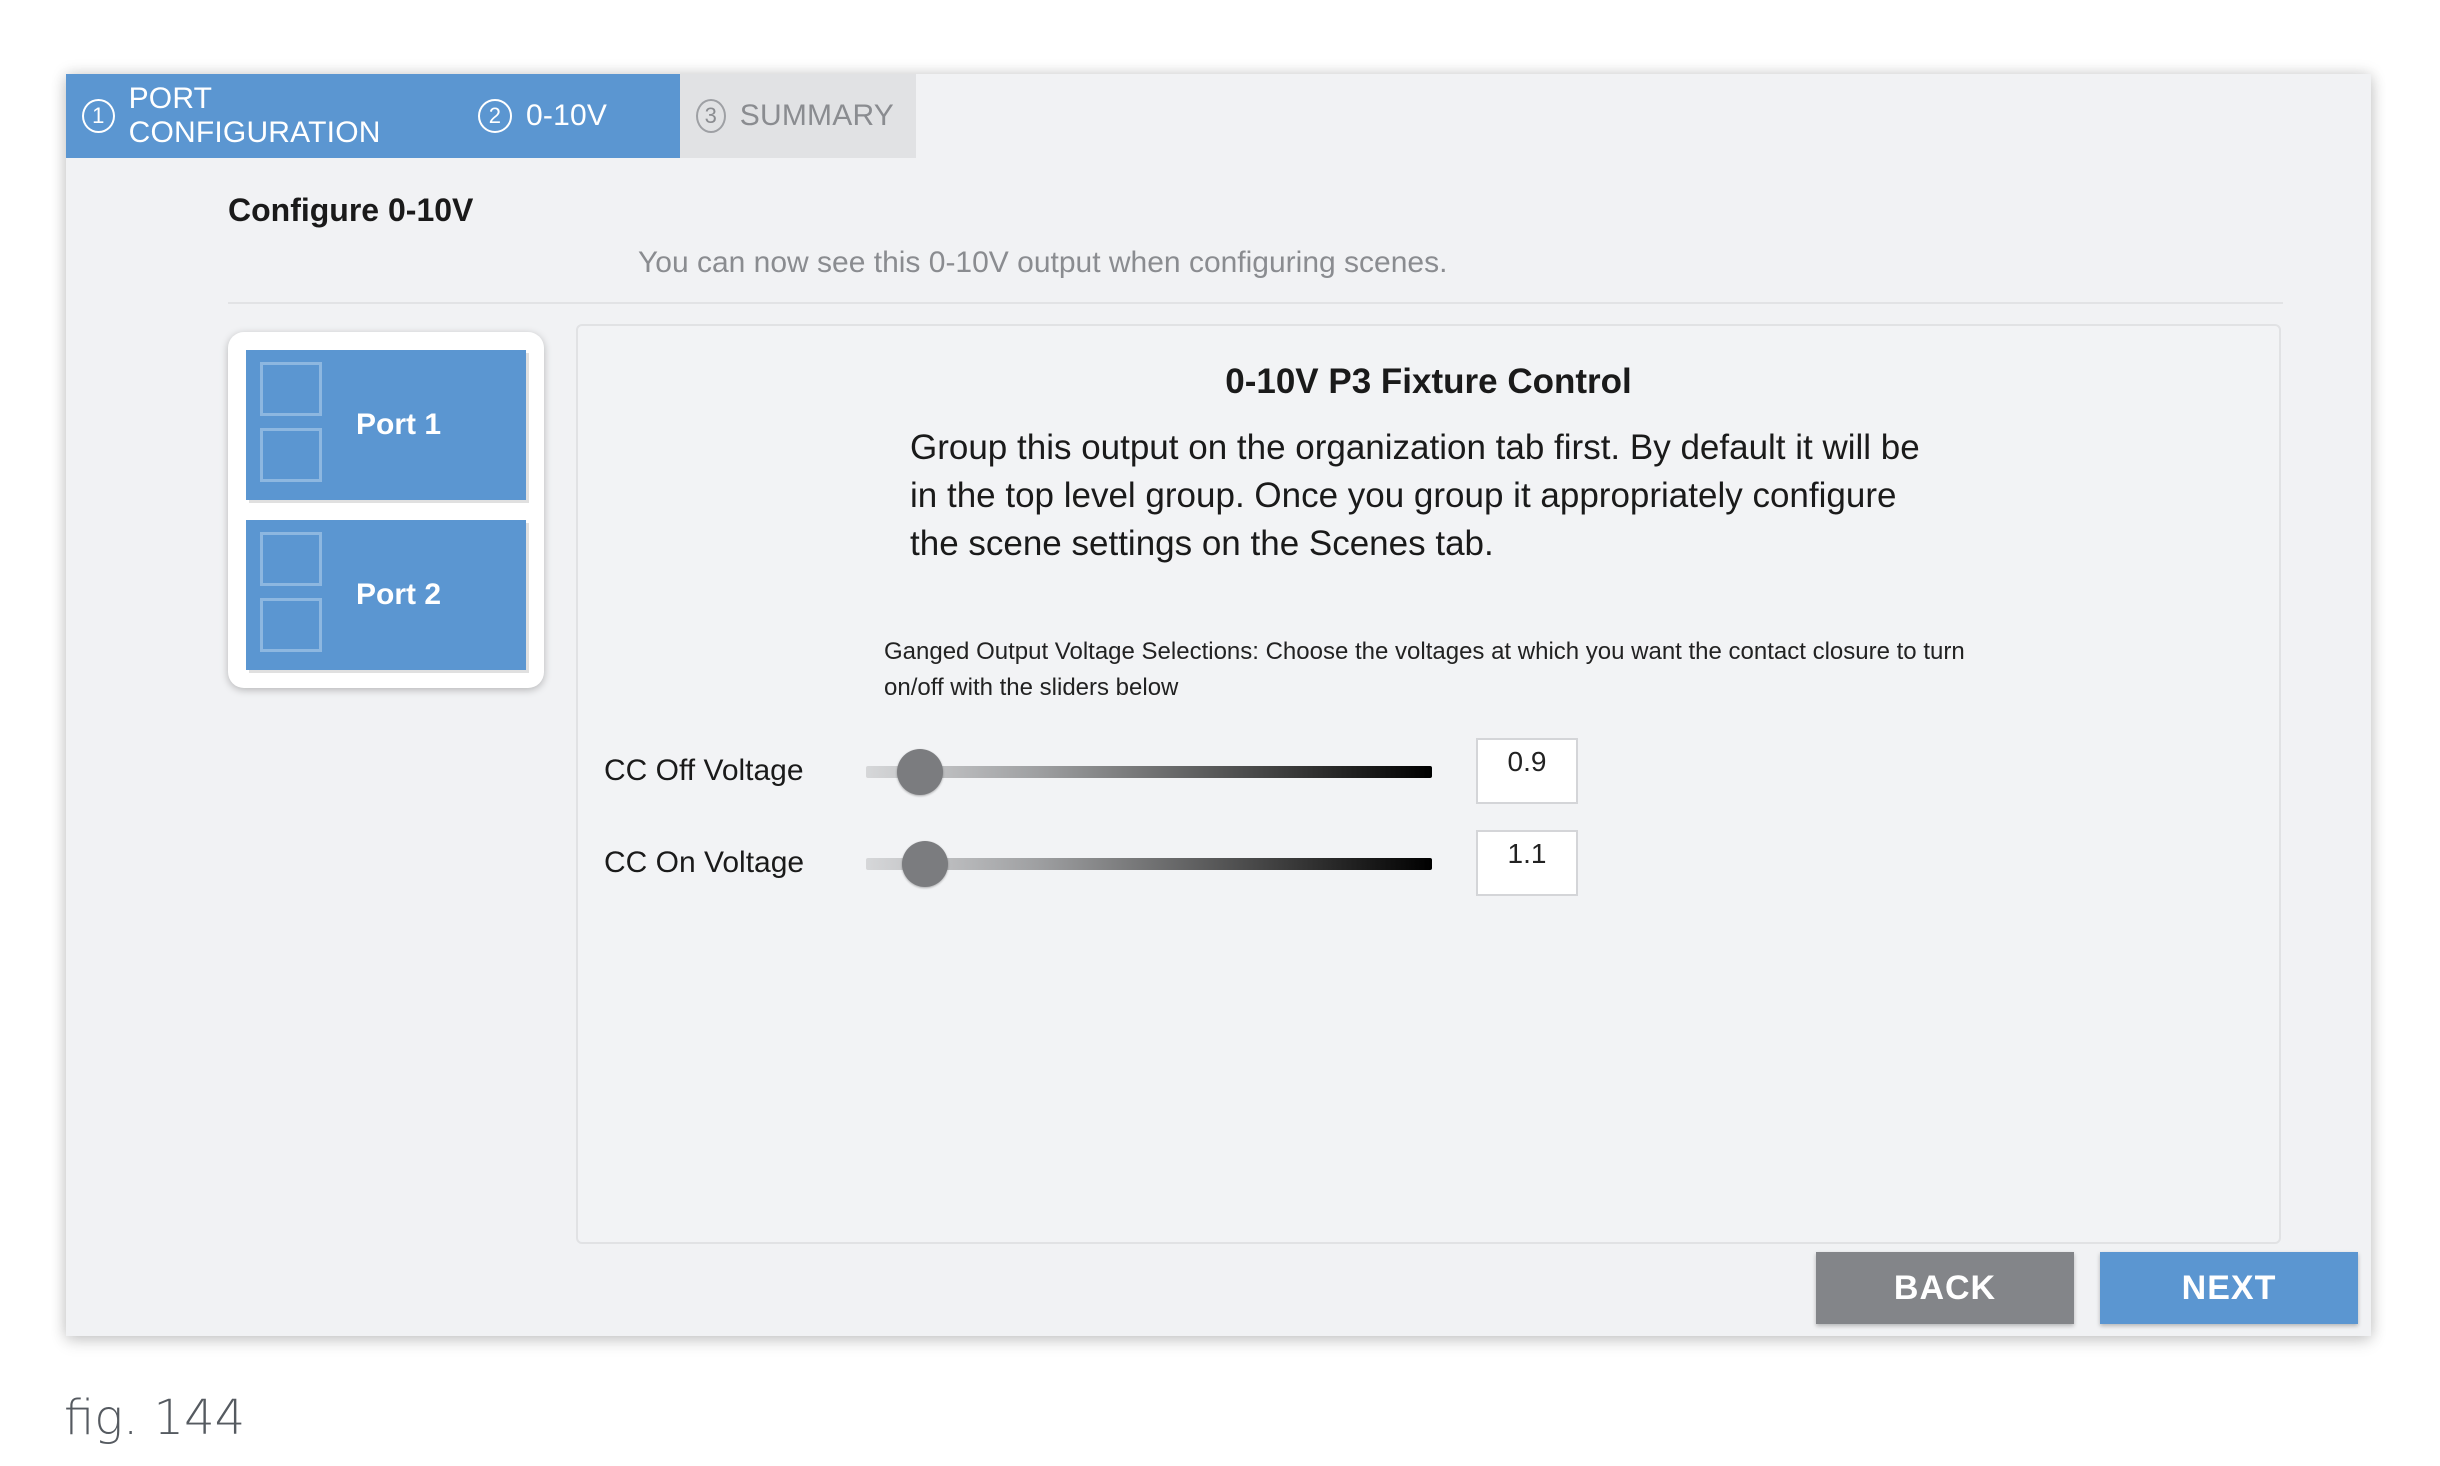  What do you see at coordinates (1149, 772) in the screenshot?
I see `cc-off-voltage-slider` at bounding box center [1149, 772].